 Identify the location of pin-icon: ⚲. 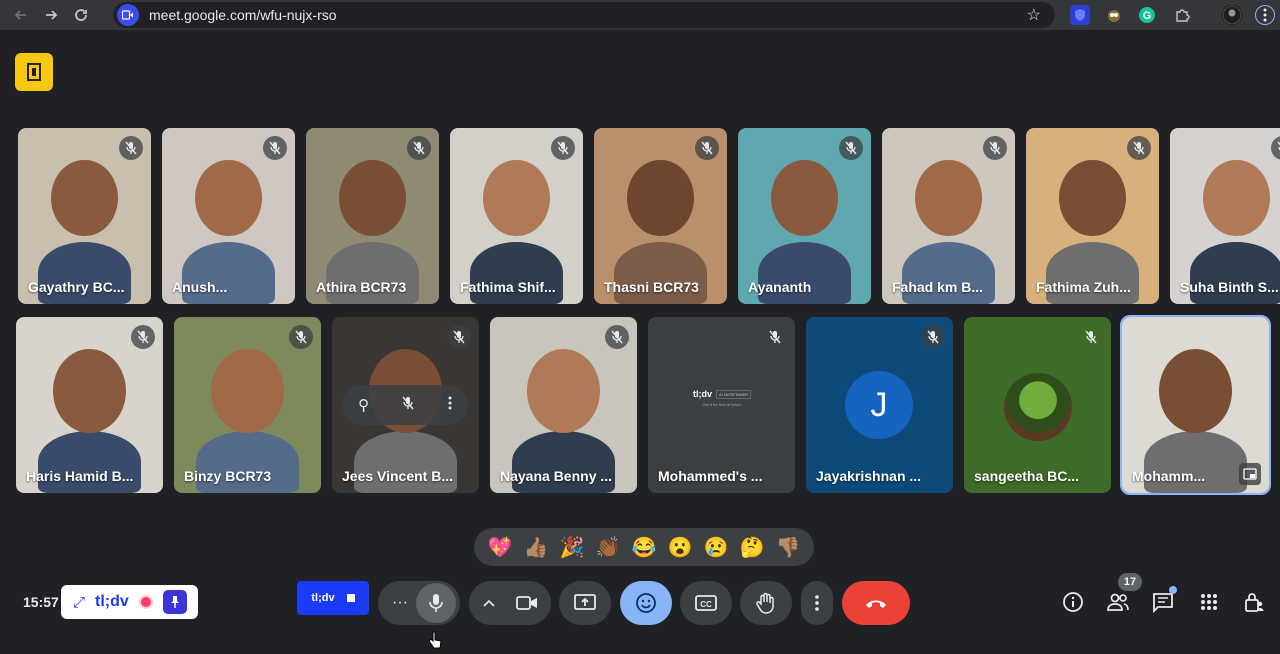
(363, 405).